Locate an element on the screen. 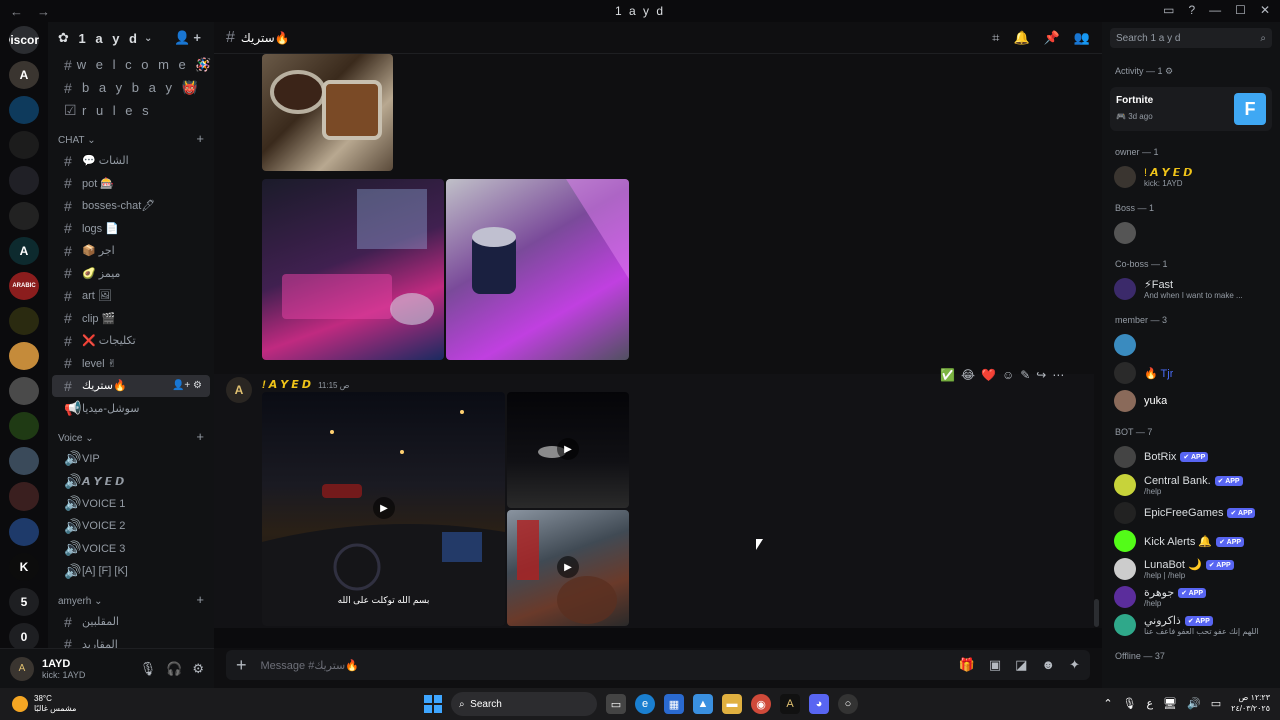 This screenshot has height=720, width=1280. clock: ١٢:٢٣ ص ٢٤/٠٣/٢٠٢٥ is located at coordinates (1250, 703).